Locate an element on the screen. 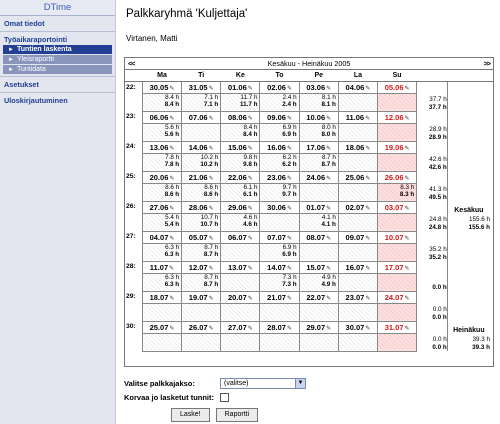 The image size is (500, 424). day-date: 27.07✎ is located at coordinates (240, 327).